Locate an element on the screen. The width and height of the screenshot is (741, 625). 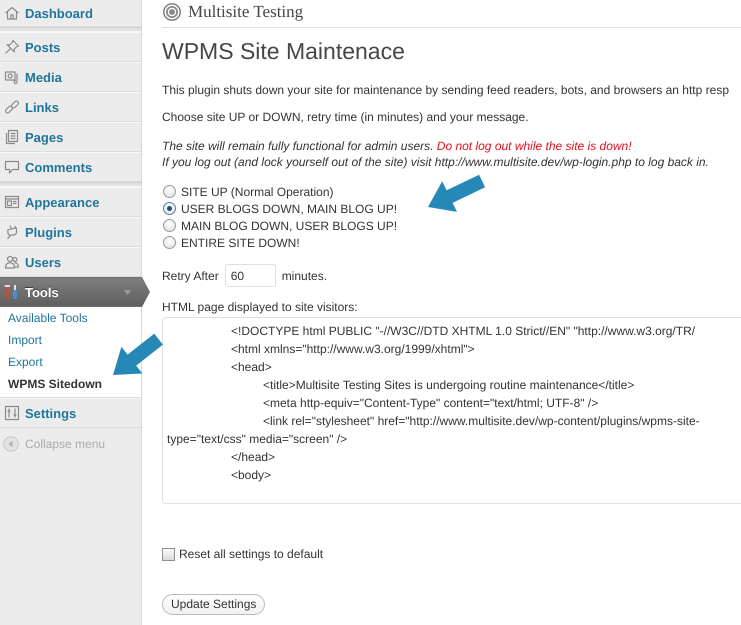
settings-icon is located at coordinates (12, 413).